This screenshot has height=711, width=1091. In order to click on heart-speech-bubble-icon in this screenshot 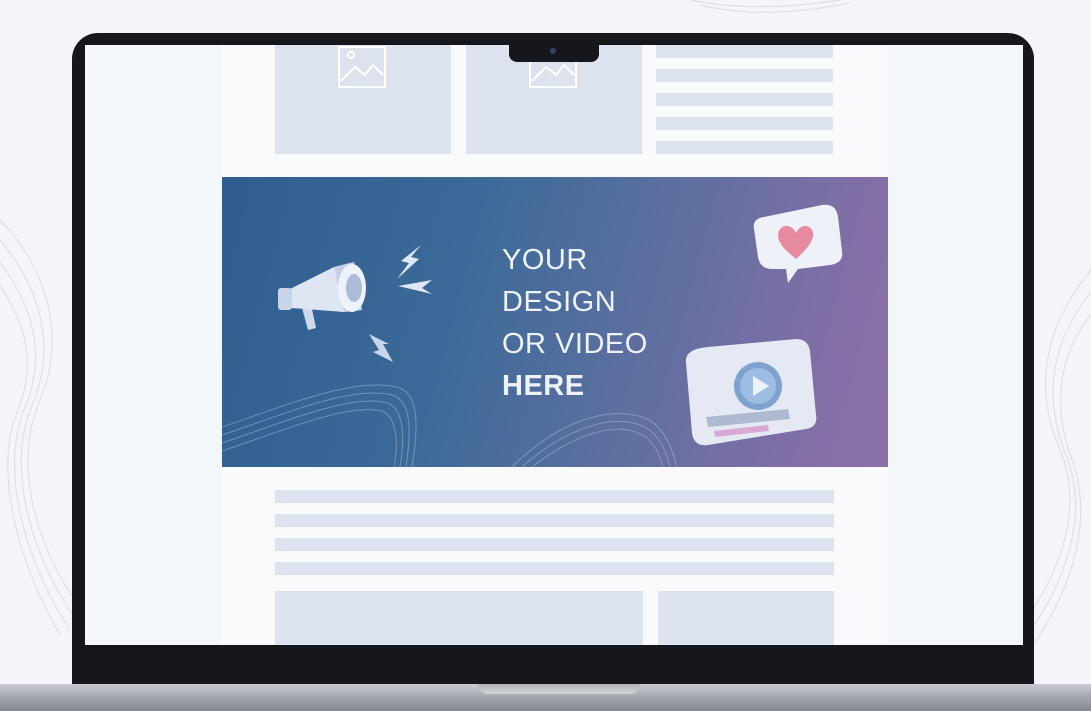, I will do `click(798, 243)`.